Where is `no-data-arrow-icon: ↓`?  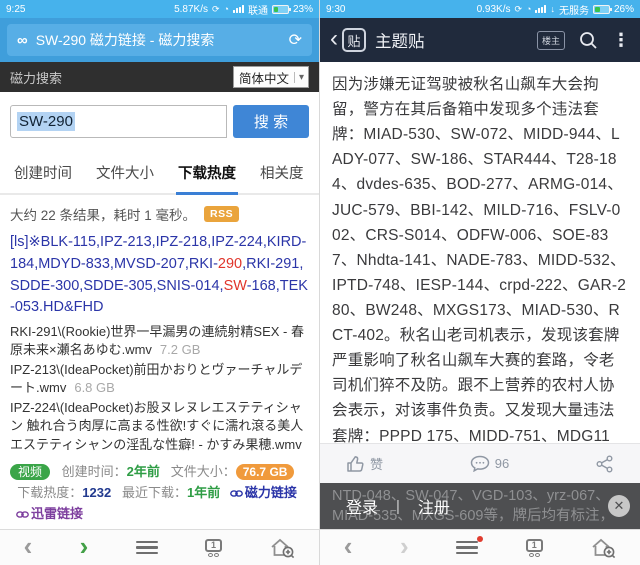
no-data-arrow-icon: ↓ is located at coordinates (552, 8).